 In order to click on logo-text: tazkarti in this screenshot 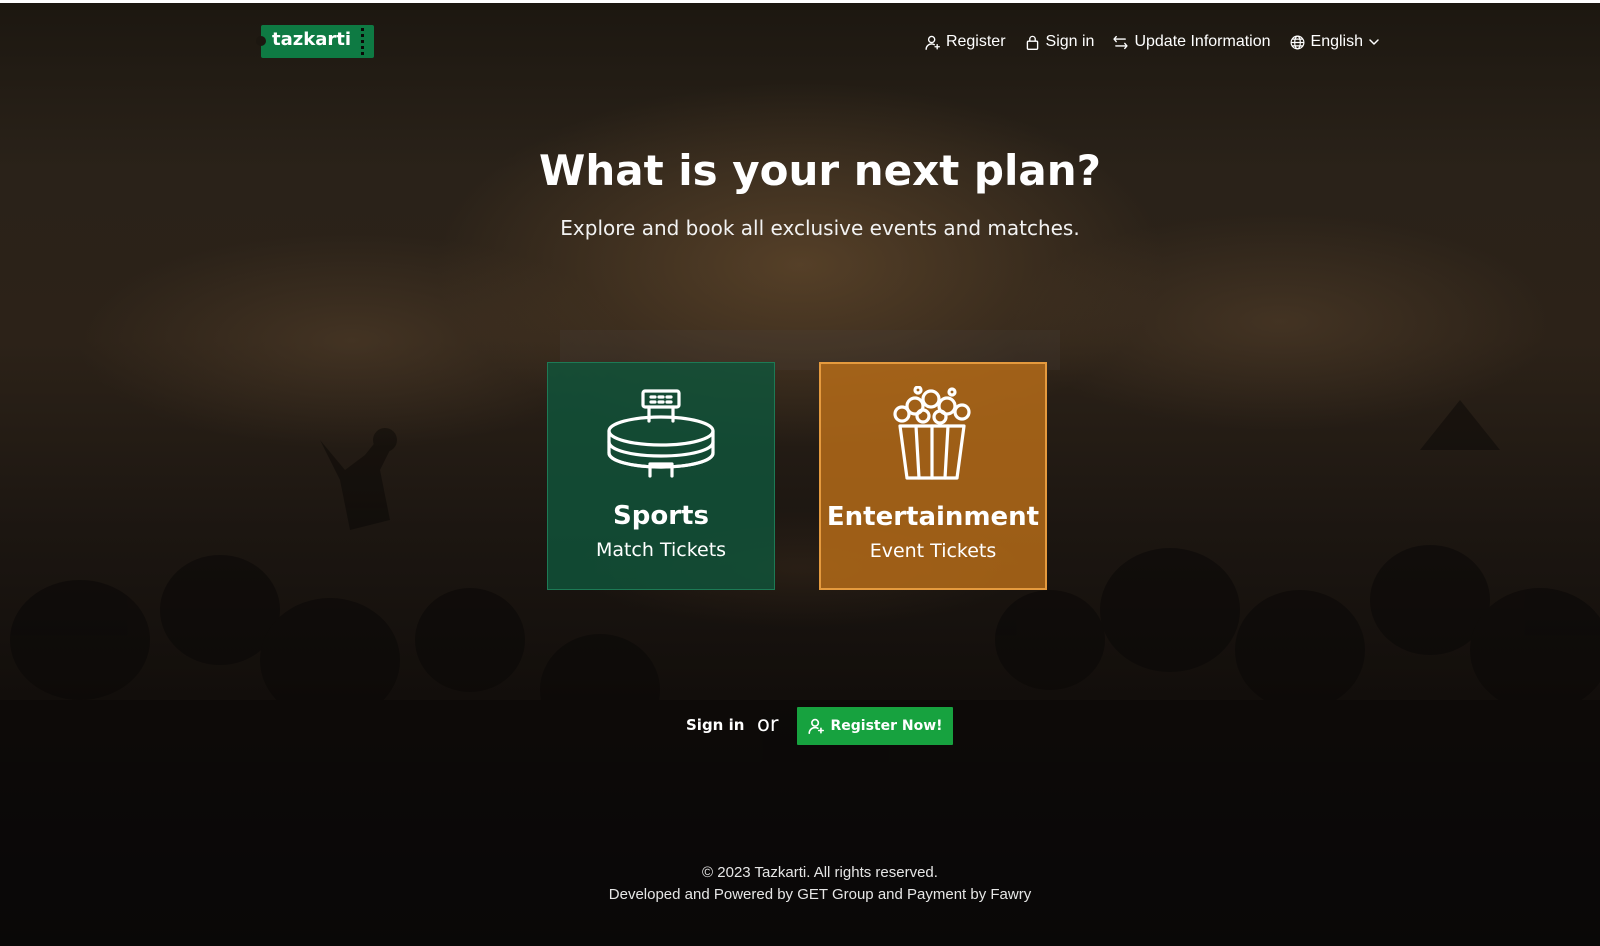, I will do `click(311, 39)`.